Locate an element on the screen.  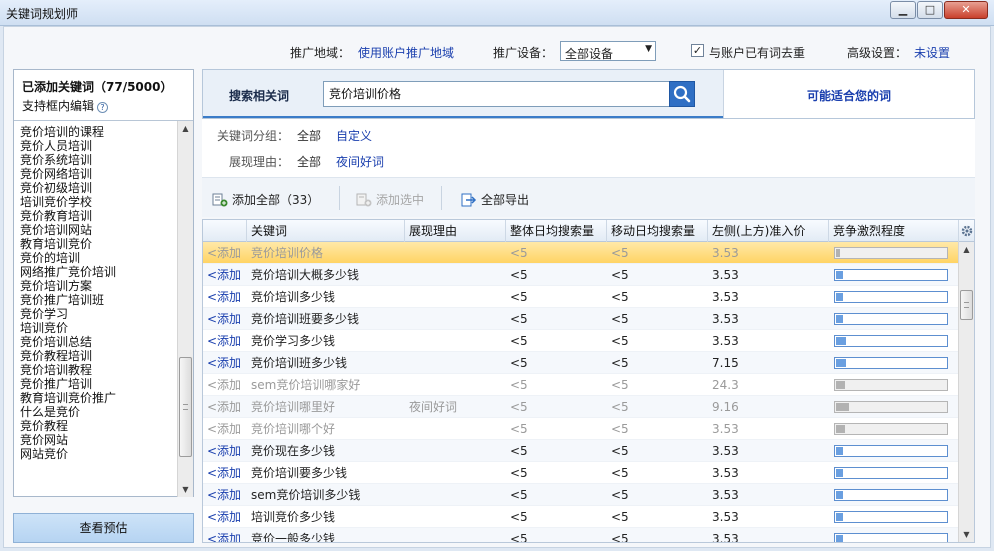
tab-suggested-words-label: 可能适合您的词 is located at coordinates (848, 96).